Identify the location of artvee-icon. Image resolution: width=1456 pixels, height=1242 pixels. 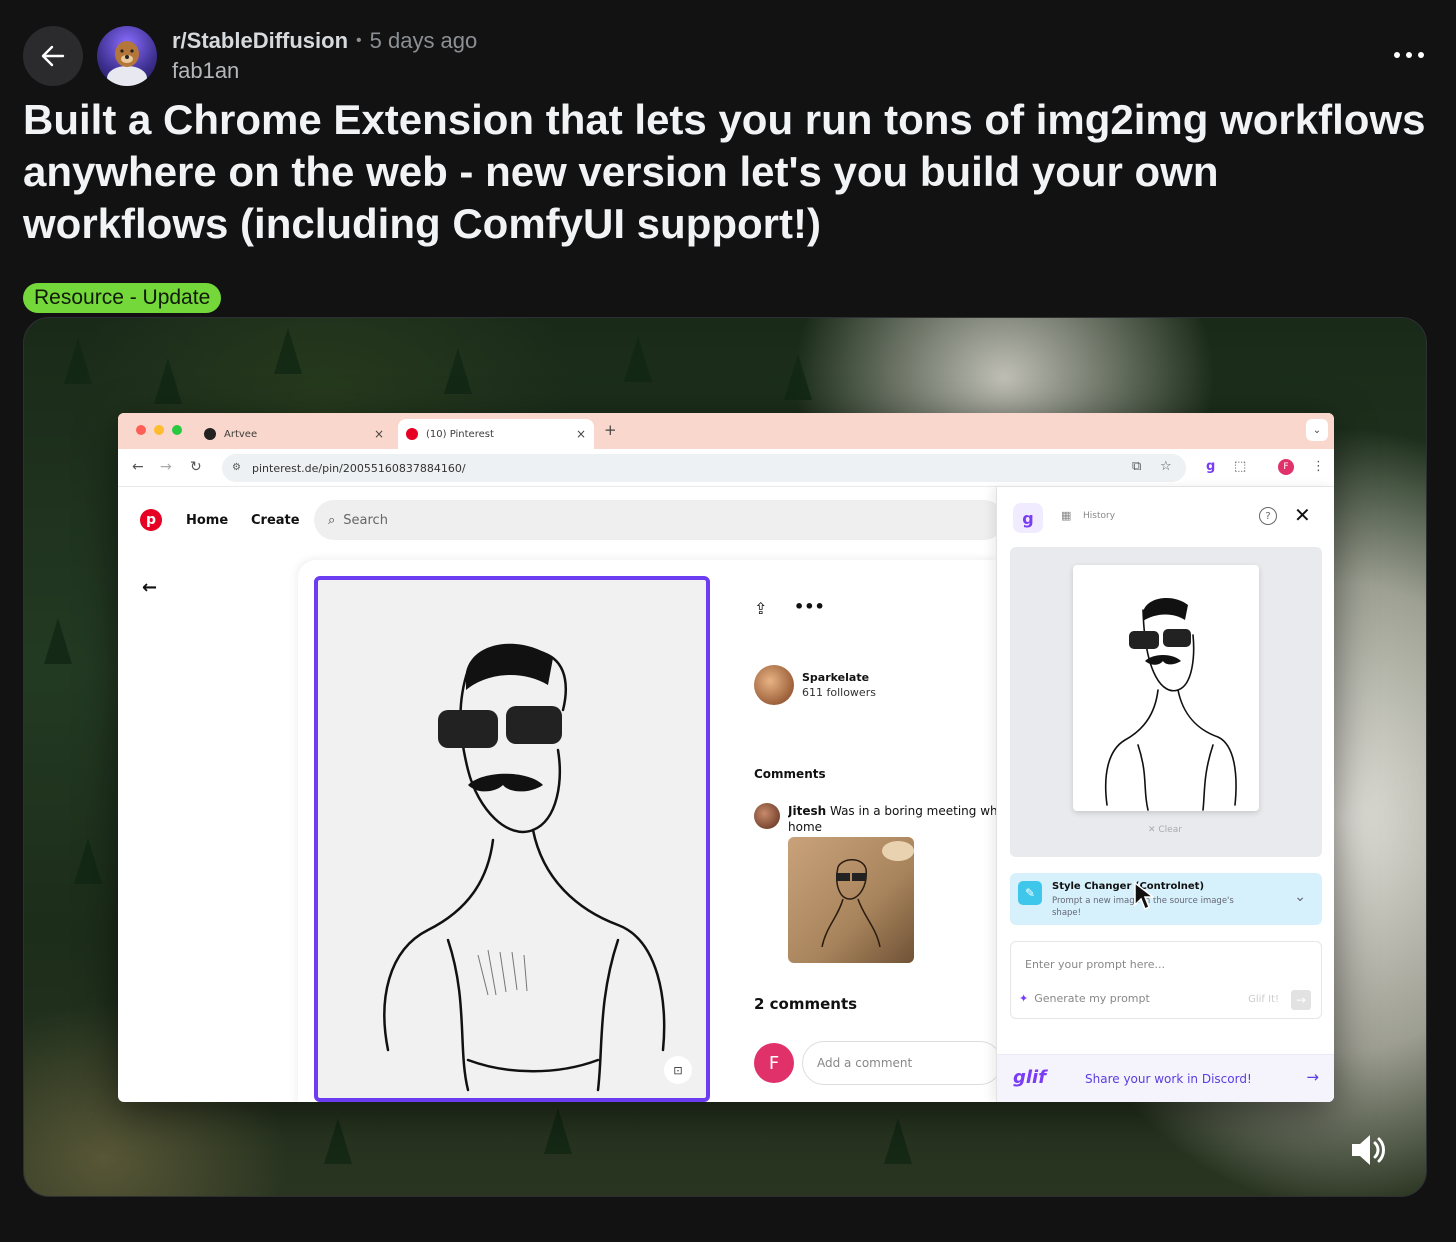
(210, 434).